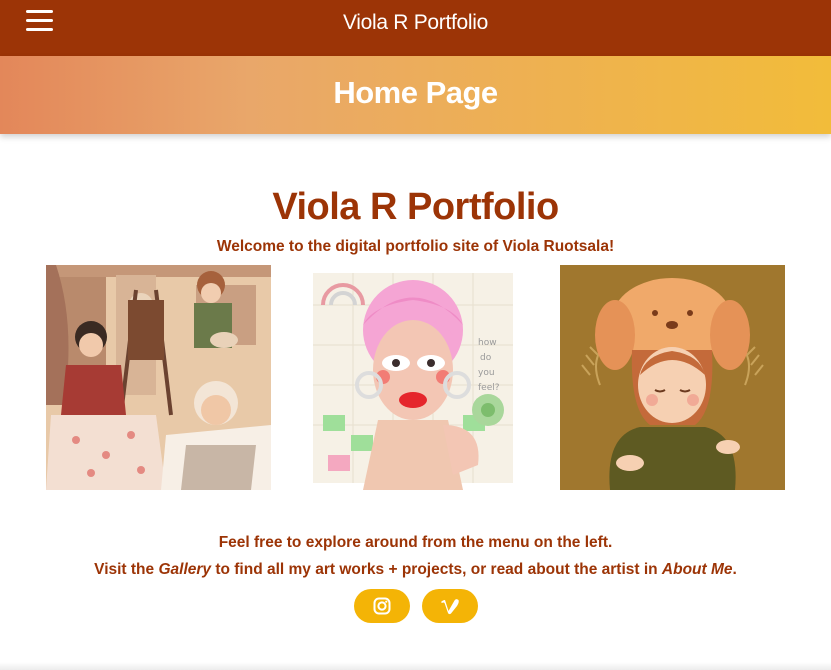  What do you see at coordinates (158, 377) in the screenshot?
I see `artwork-three-figures-with-easel` at bounding box center [158, 377].